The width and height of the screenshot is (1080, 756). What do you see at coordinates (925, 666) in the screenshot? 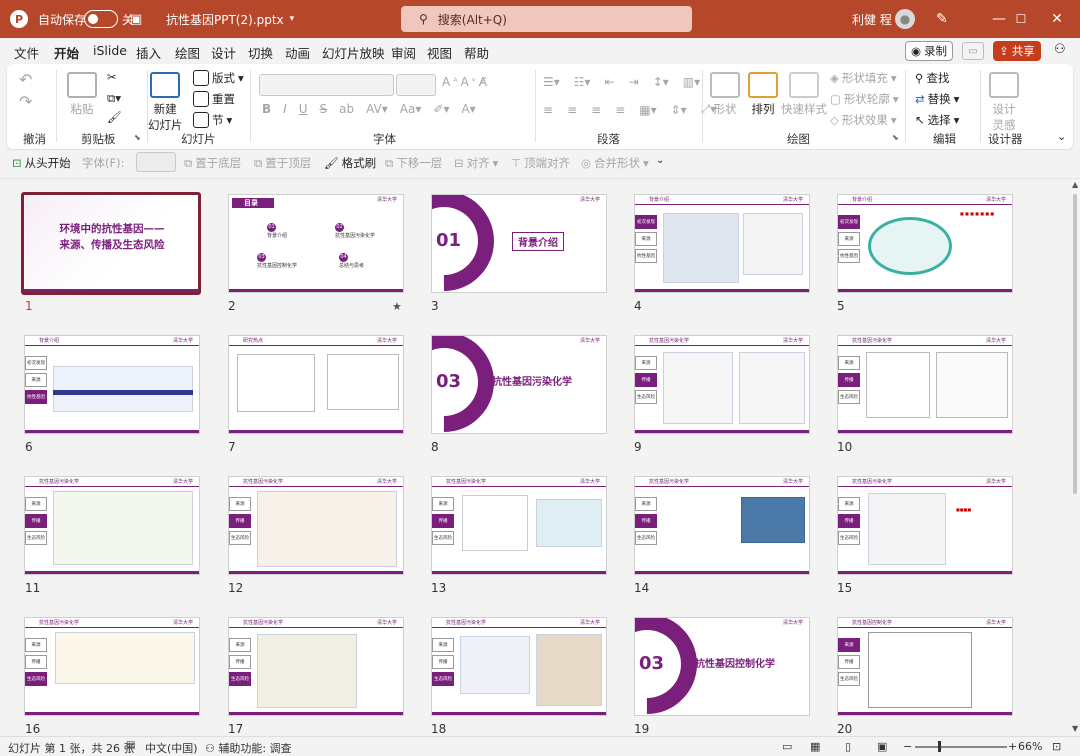
I see `slide-thumbnail-20: 抗性基因控制化学 清华大学 来源 传播 生态风险` at bounding box center [925, 666].